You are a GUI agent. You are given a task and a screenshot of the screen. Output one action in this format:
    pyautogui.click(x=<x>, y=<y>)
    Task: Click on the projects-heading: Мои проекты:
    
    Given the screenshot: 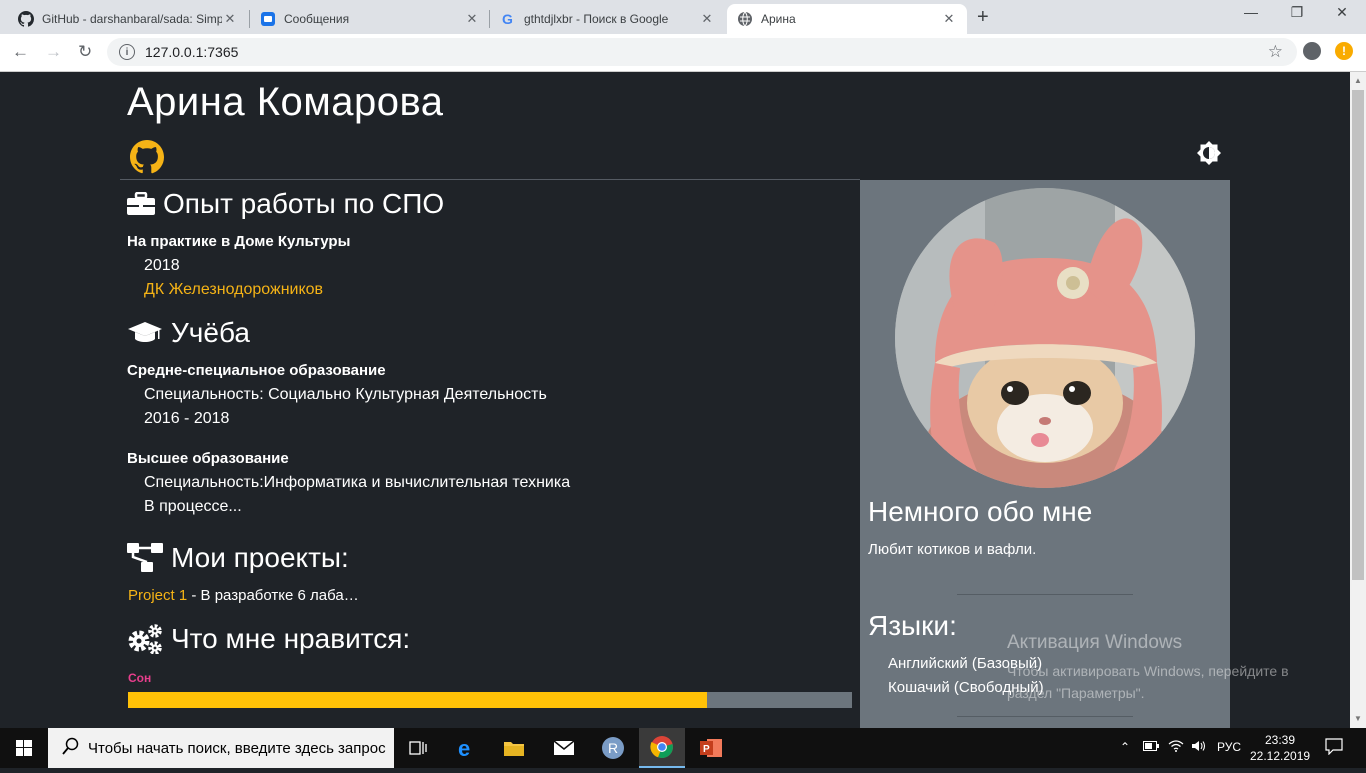 What is the action you would take?
    pyautogui.click(x=238, y=558)
    